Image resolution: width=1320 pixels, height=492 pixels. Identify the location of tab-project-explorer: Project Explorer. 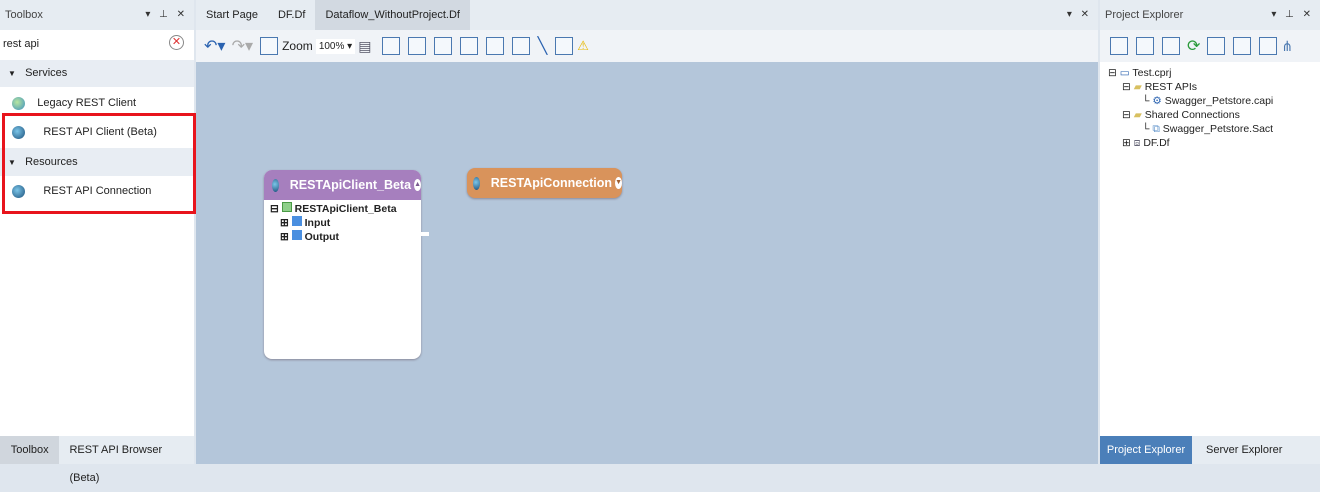
(1146, 450).